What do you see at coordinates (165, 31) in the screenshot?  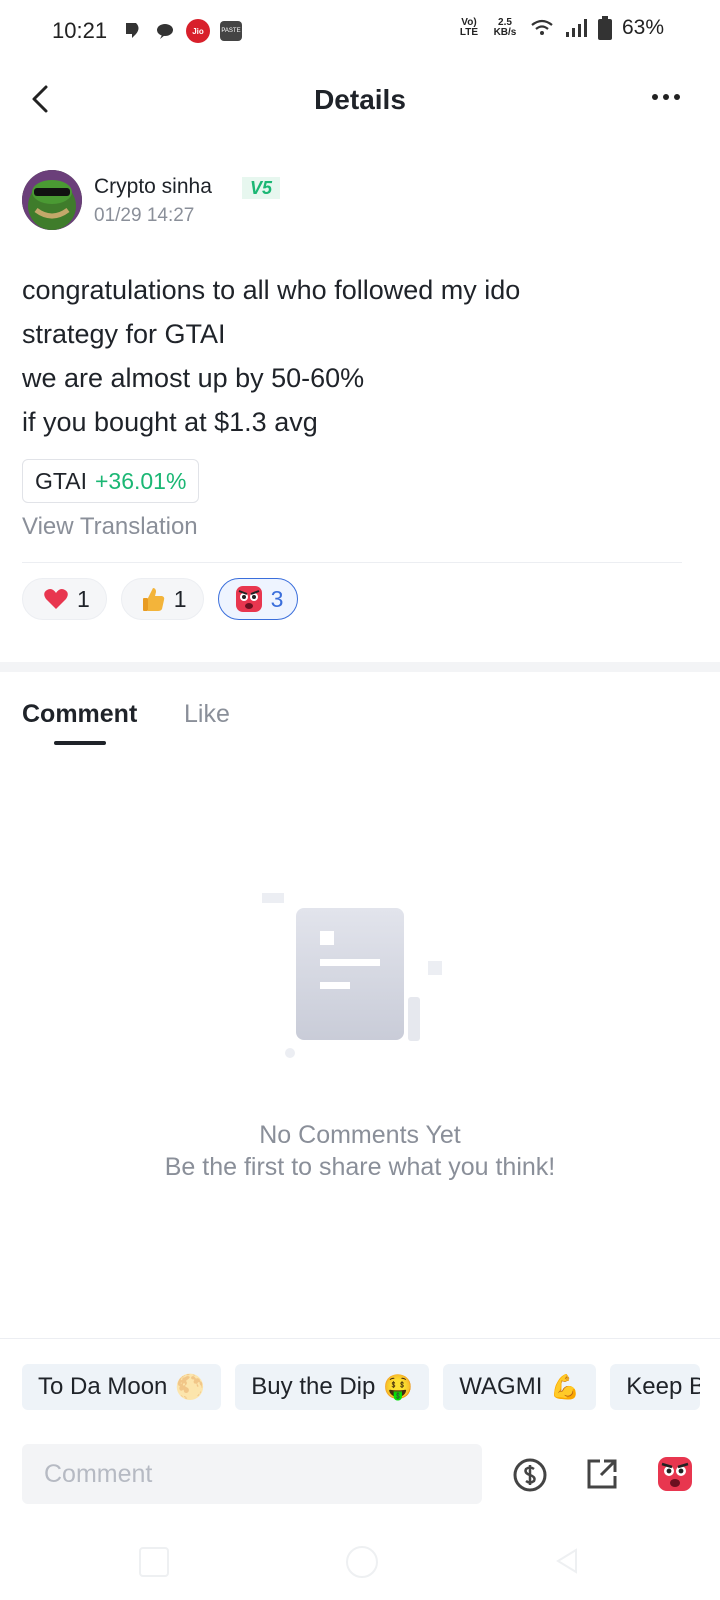 I see `message-icon` at bounding box center [165, 31].